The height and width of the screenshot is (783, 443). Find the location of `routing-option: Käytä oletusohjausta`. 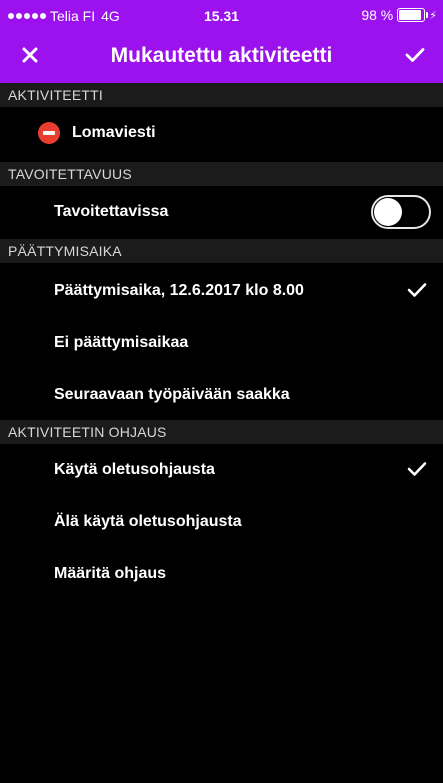

routing-option: Käytä oletusohjausta is located at coordinates (221, 470).